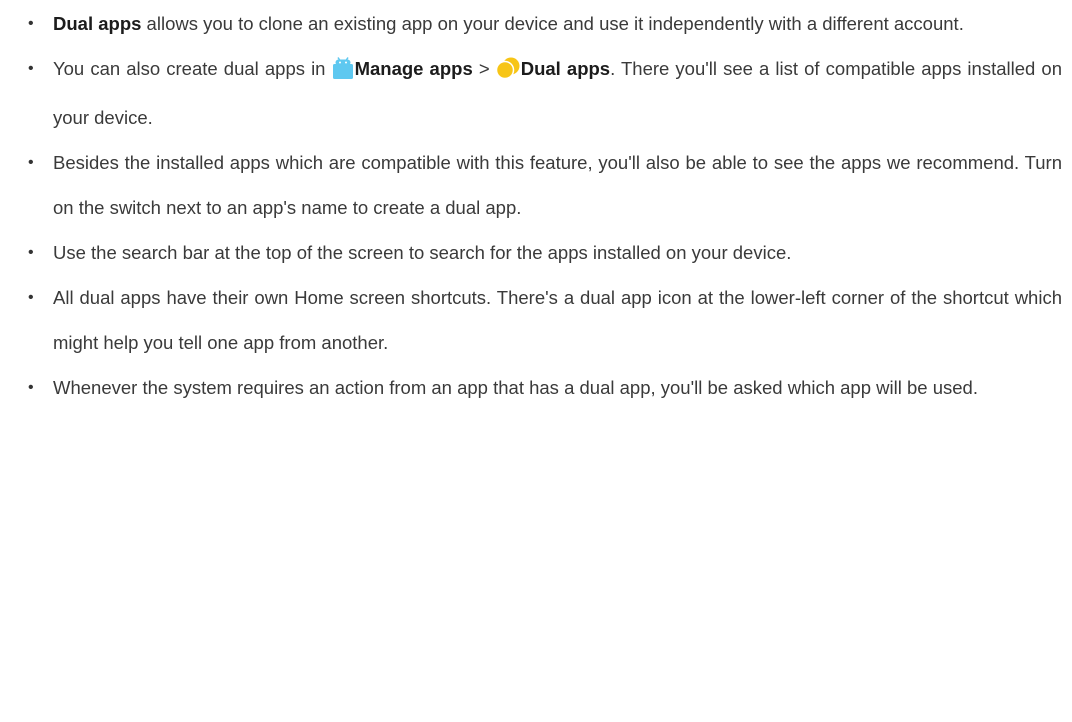 Image resolution: width=1072 pixels, height=722 pixels. I want to click on term-dual-apps: Dual apps, so click(97, 23).